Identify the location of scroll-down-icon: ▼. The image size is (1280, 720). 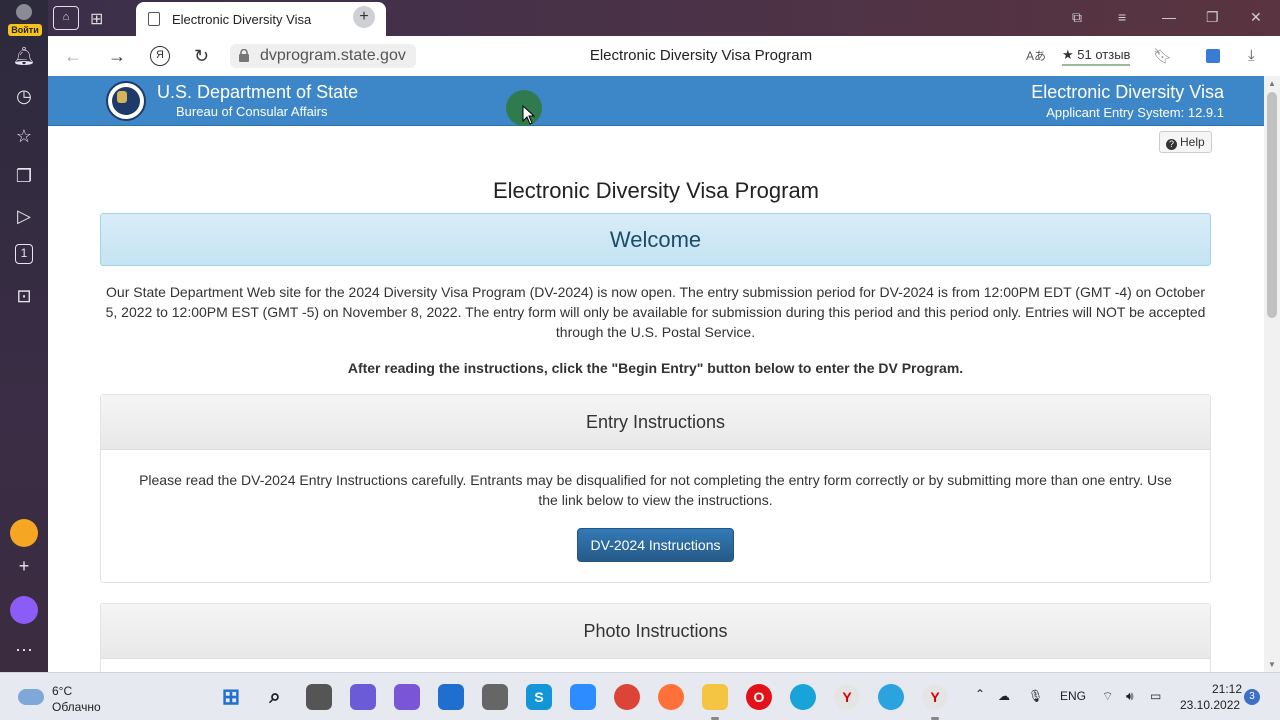
(1272, 664).